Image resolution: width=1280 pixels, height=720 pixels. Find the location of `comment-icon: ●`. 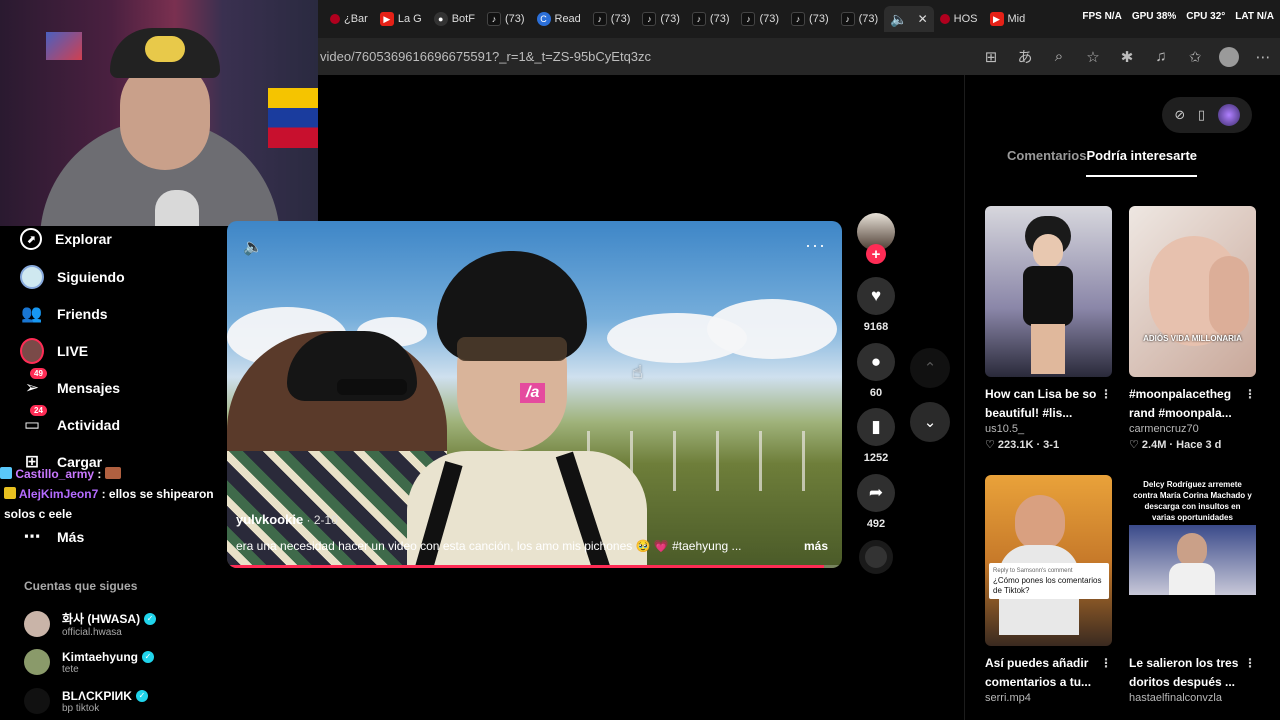

comment-icon: ● is located at coordinates (876, 362).